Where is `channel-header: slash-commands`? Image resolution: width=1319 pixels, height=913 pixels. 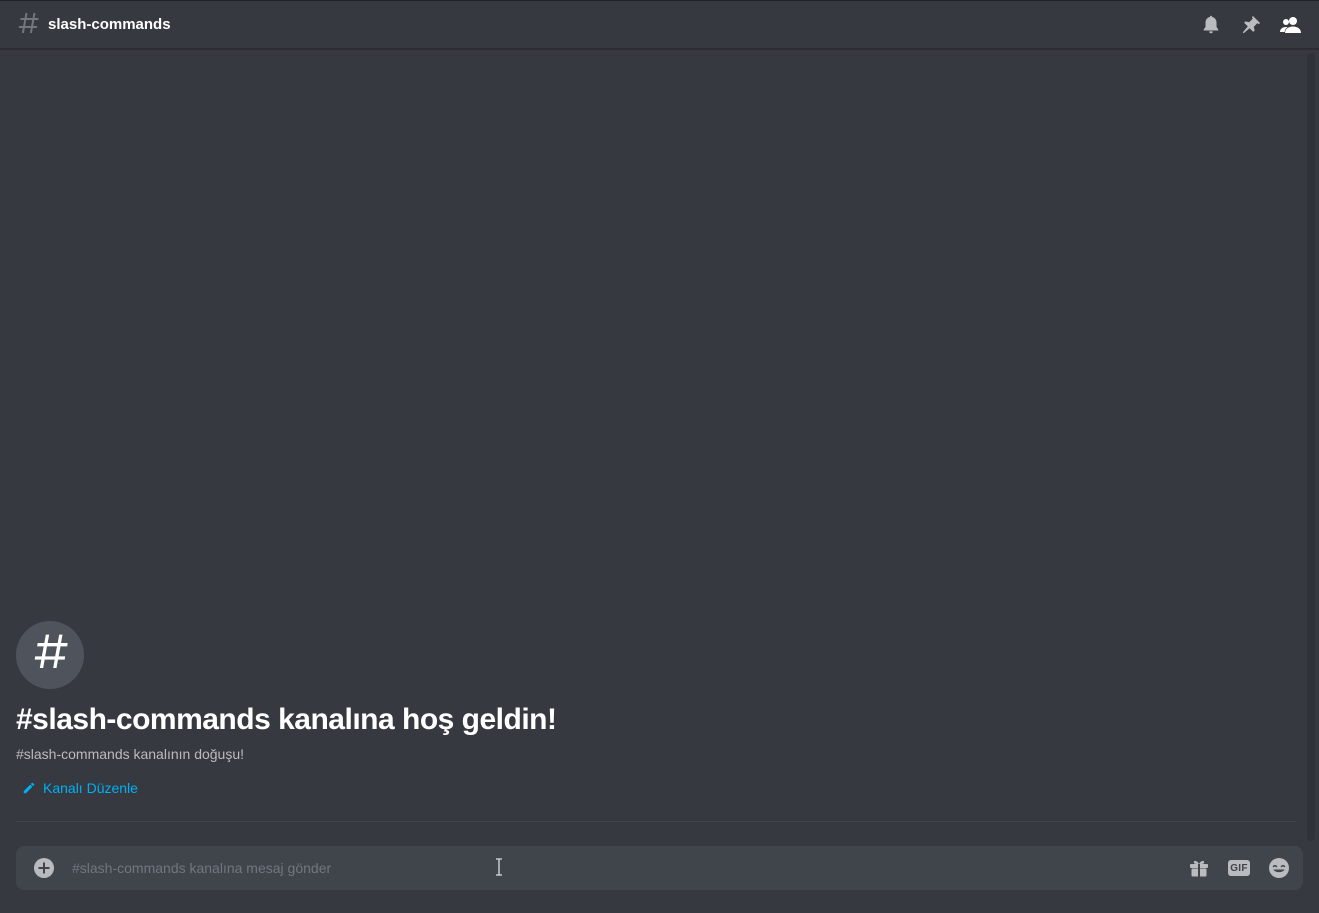 channel-header: slash-commands is located at coordinates (659, 25).